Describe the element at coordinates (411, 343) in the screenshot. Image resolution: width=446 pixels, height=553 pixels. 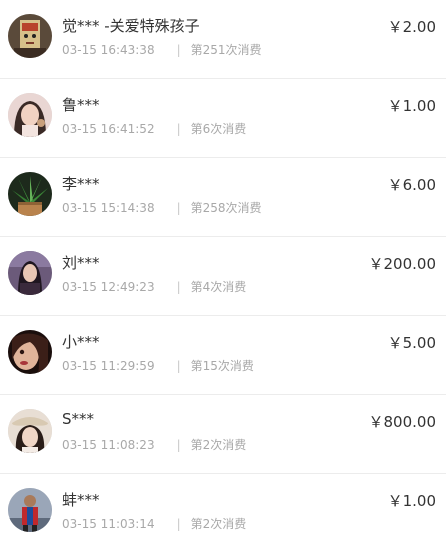
I see `donation-amount: ￥5.00` at that location.